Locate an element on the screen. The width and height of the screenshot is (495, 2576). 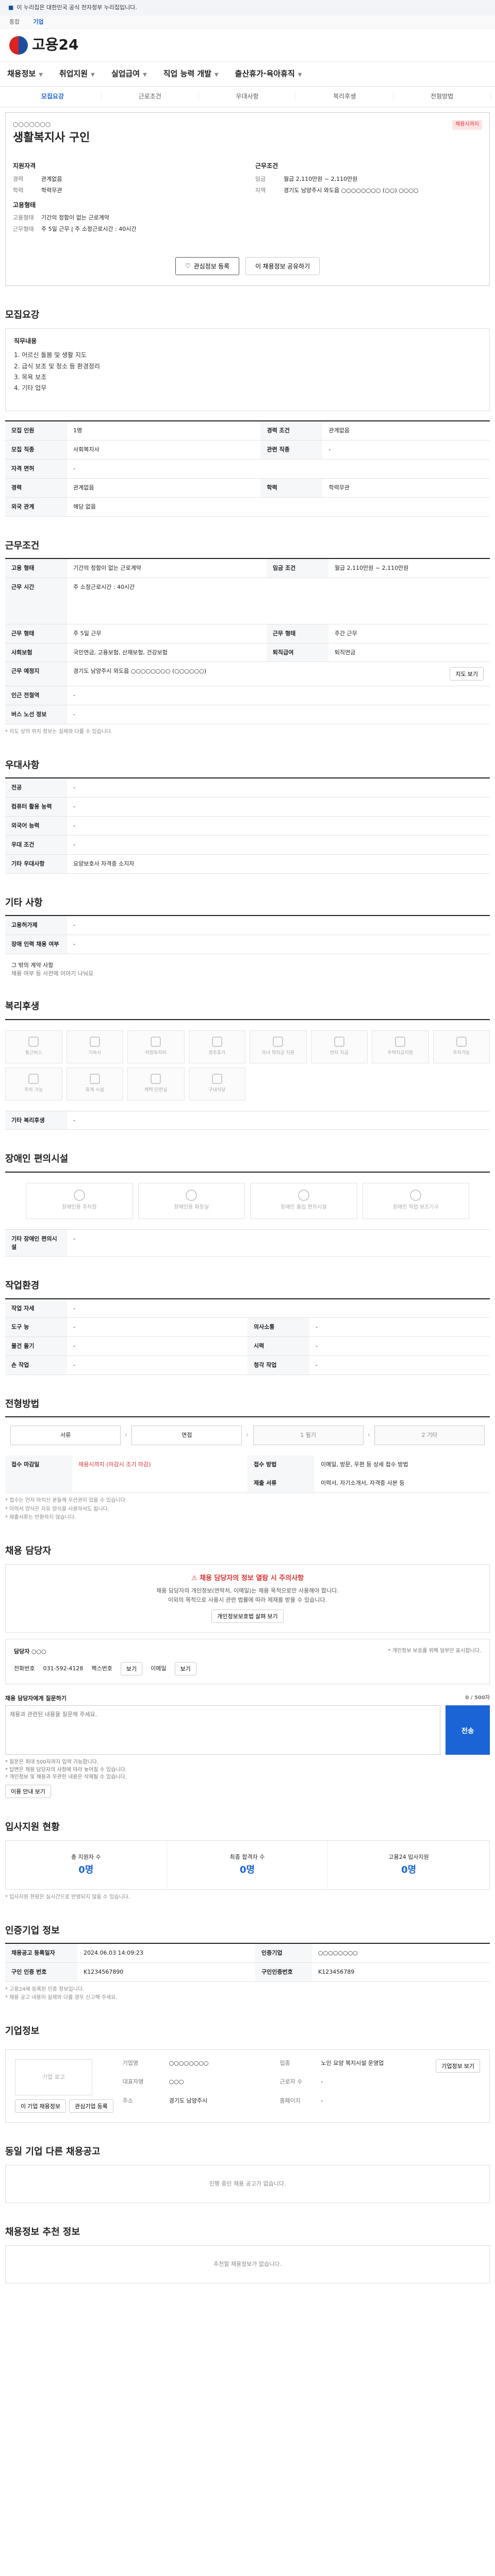
nav-item-leave: 출산휴가·육아휴직 ▼ is located at coordinates (268, 74).